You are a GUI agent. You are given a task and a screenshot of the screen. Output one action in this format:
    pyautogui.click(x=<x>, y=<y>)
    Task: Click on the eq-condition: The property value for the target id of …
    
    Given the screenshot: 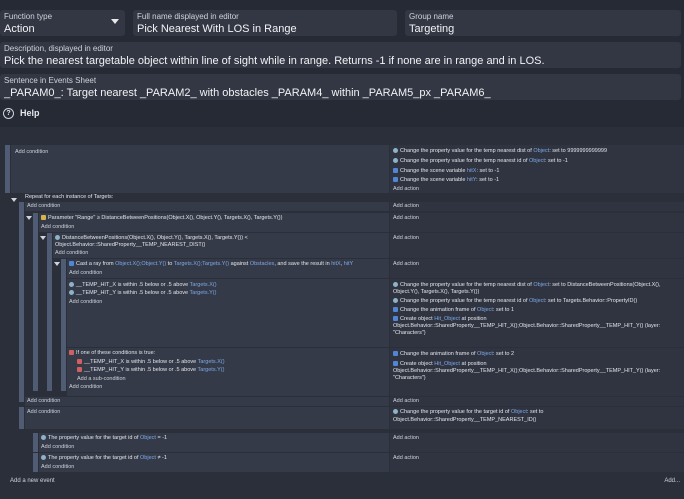 What is the action you would take?
    pyautogui.click(x=104, y=438)
    